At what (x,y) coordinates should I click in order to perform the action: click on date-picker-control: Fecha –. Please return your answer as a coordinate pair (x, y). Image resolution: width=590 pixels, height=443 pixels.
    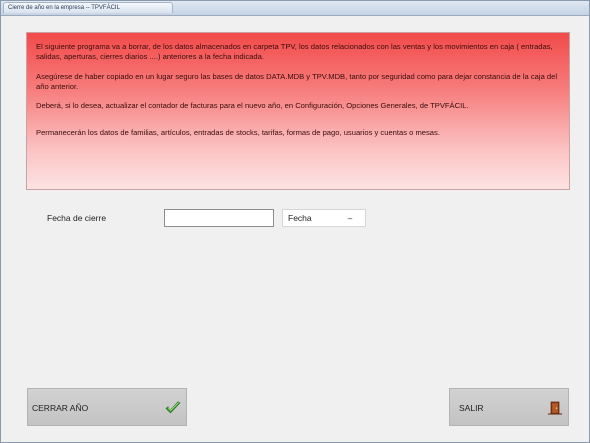
    Looking at the image, I should click on (324, 218).